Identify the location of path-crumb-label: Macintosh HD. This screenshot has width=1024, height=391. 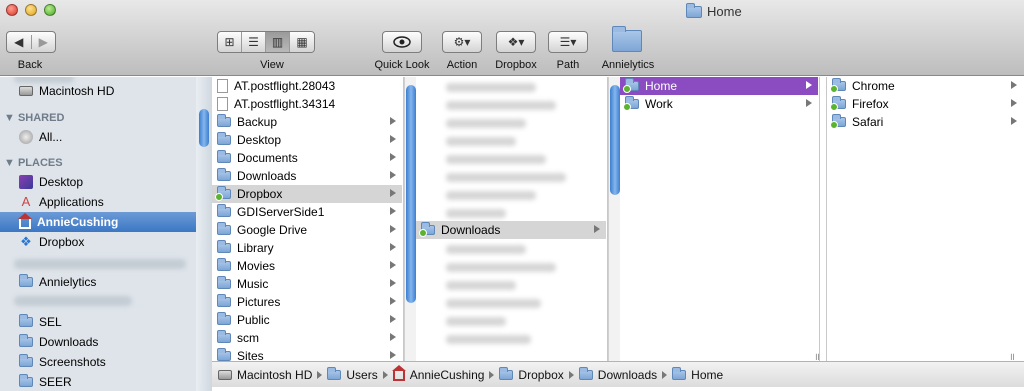
(275, 374).